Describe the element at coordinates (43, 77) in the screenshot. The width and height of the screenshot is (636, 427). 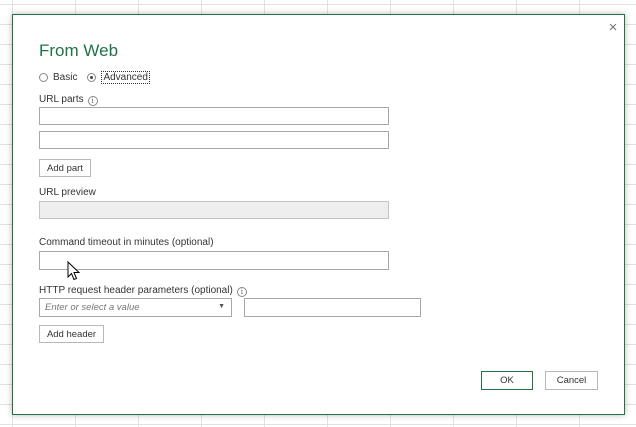
I see `radio-unselected-icon` at that location.